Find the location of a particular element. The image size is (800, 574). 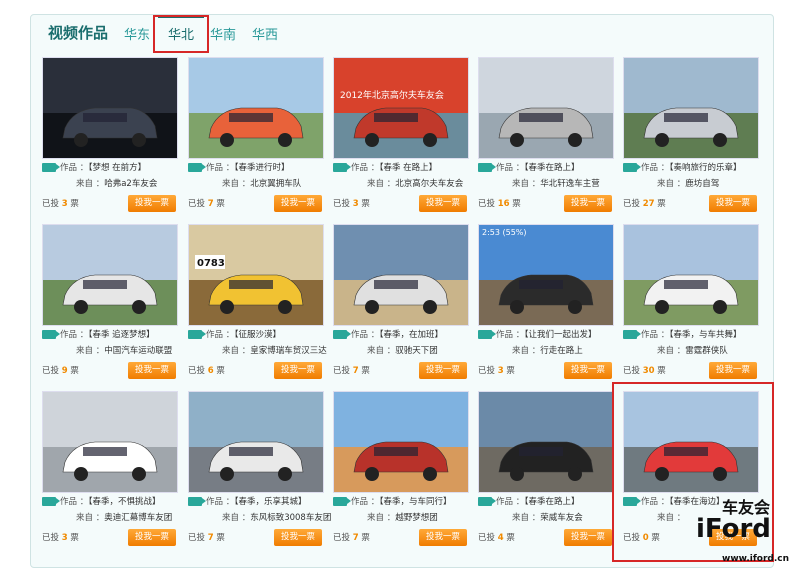

logo-word: iFord is located at coordinates (733, 529).